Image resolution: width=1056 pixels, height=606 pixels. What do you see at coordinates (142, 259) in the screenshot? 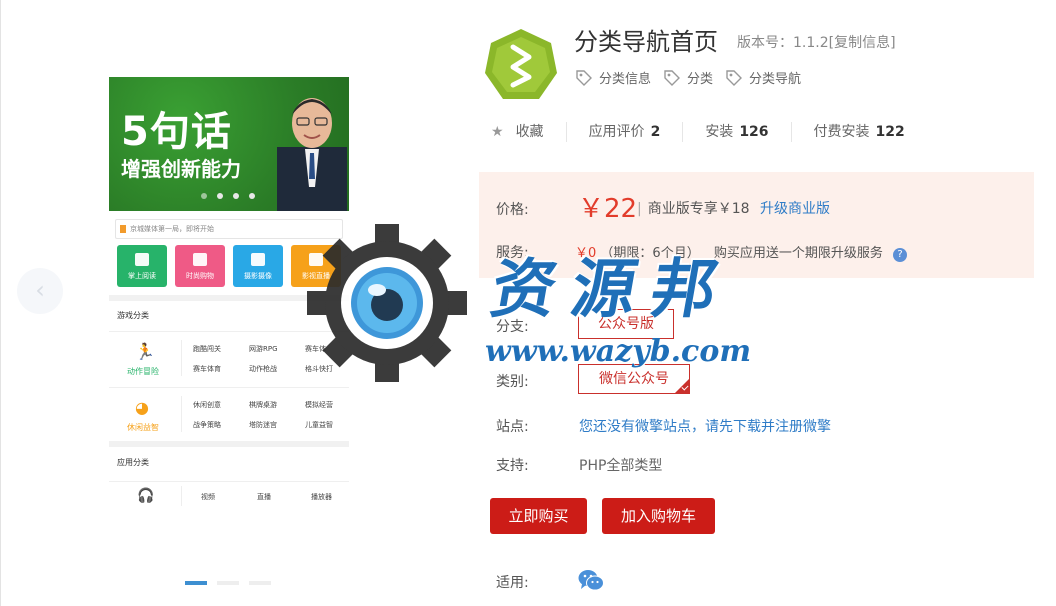
I see `book-icon` at bounding box center [142, 259].